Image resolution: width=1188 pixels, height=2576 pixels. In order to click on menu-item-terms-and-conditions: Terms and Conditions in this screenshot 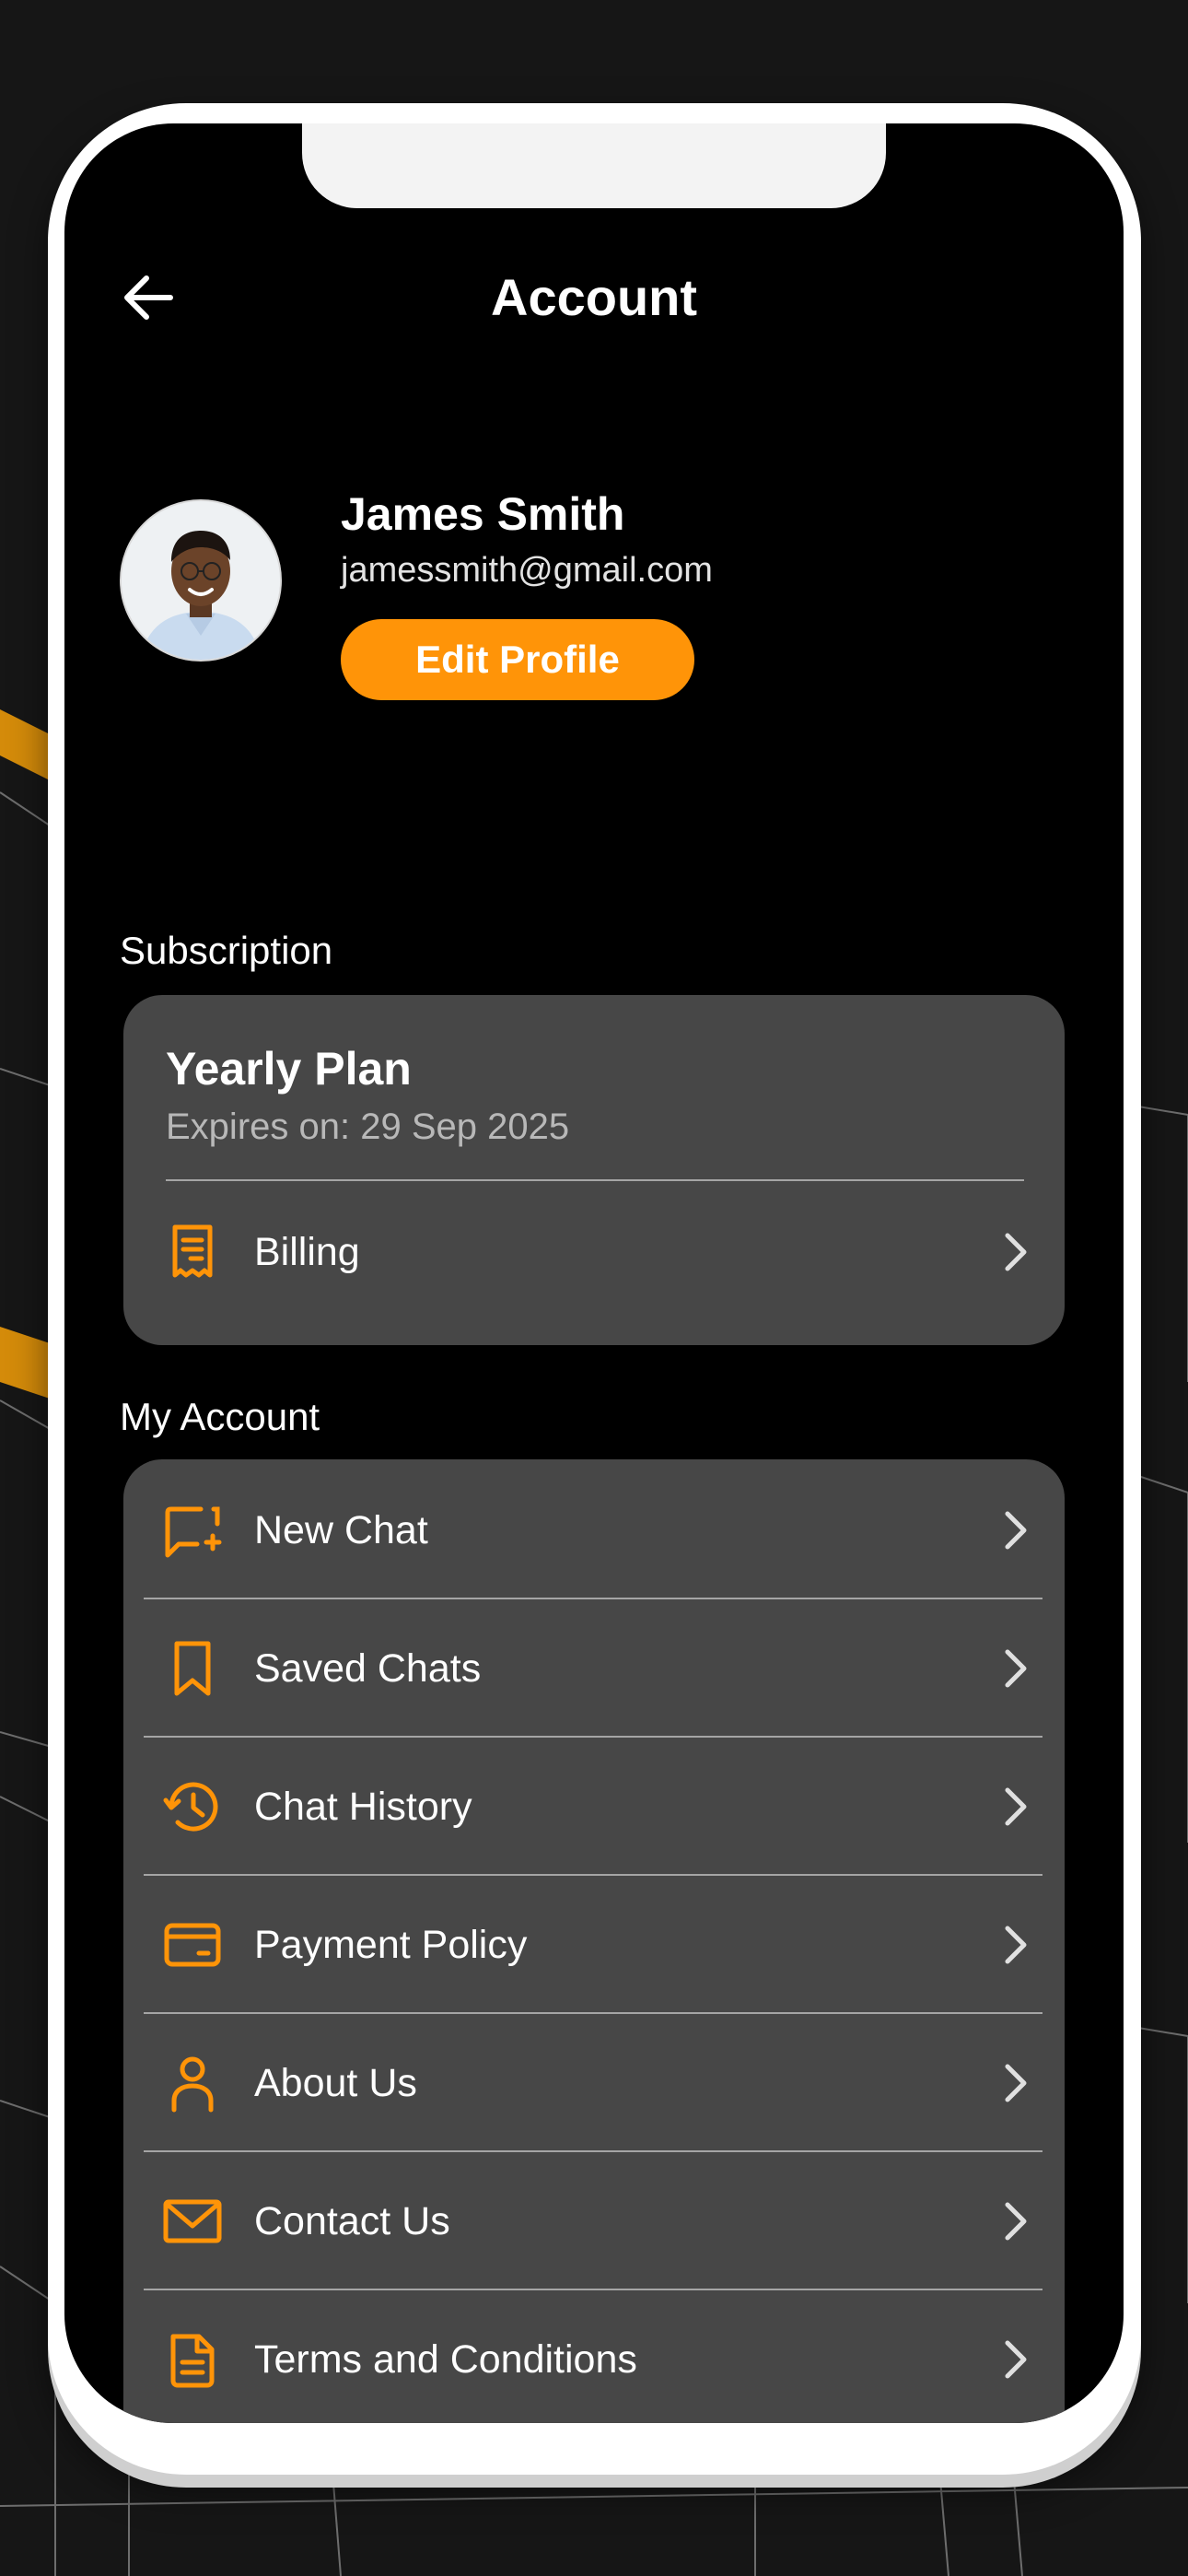, I will do `click(594, 2356)`.